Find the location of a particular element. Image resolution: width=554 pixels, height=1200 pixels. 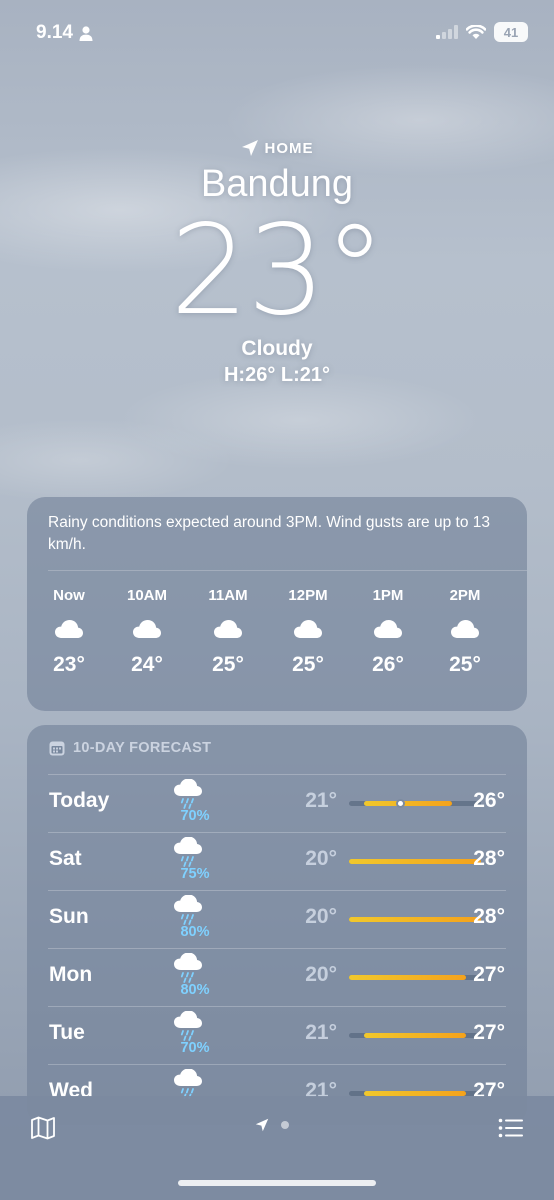

current-temp-dot is located at coordinates (400, 803).